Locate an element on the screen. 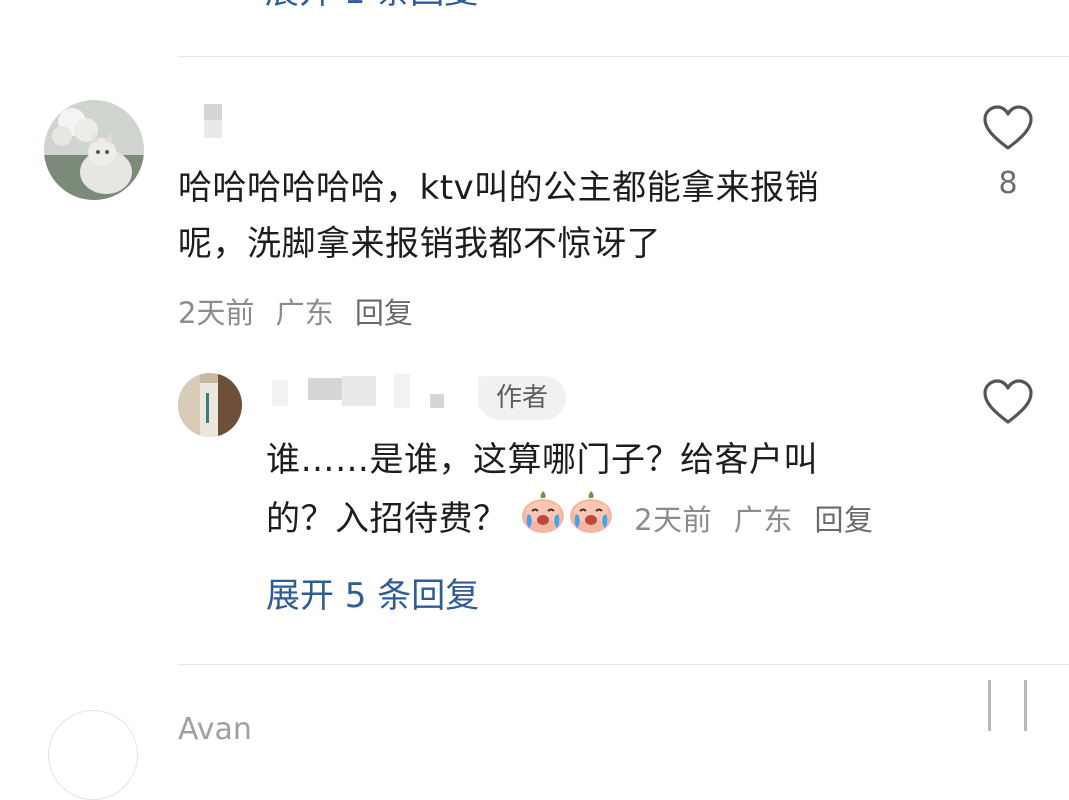 The image size is (1069, 800). reply1-meta: 2天前 广东 回复 is located at coordinates (759, 520).